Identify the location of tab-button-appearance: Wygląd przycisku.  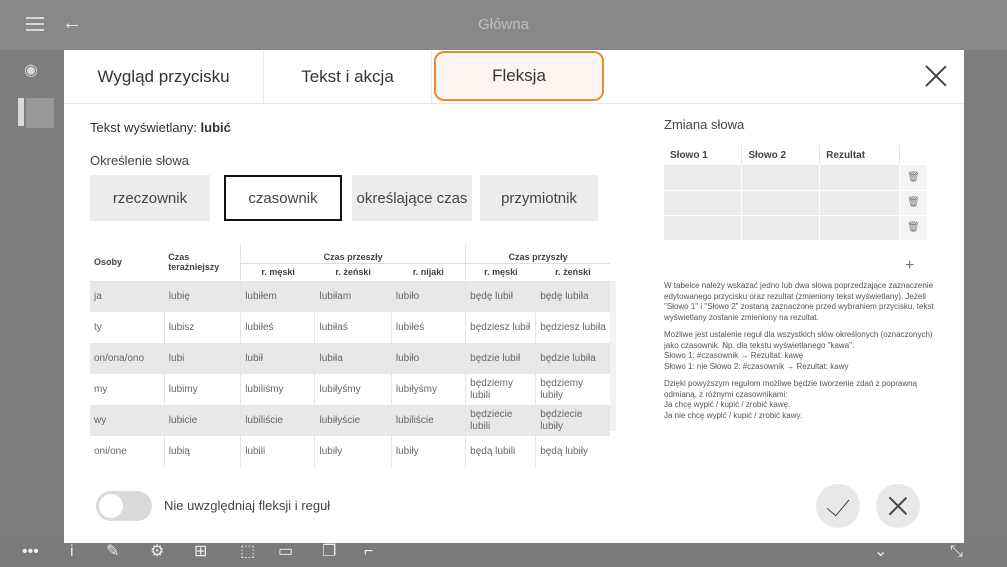
(164, 77).